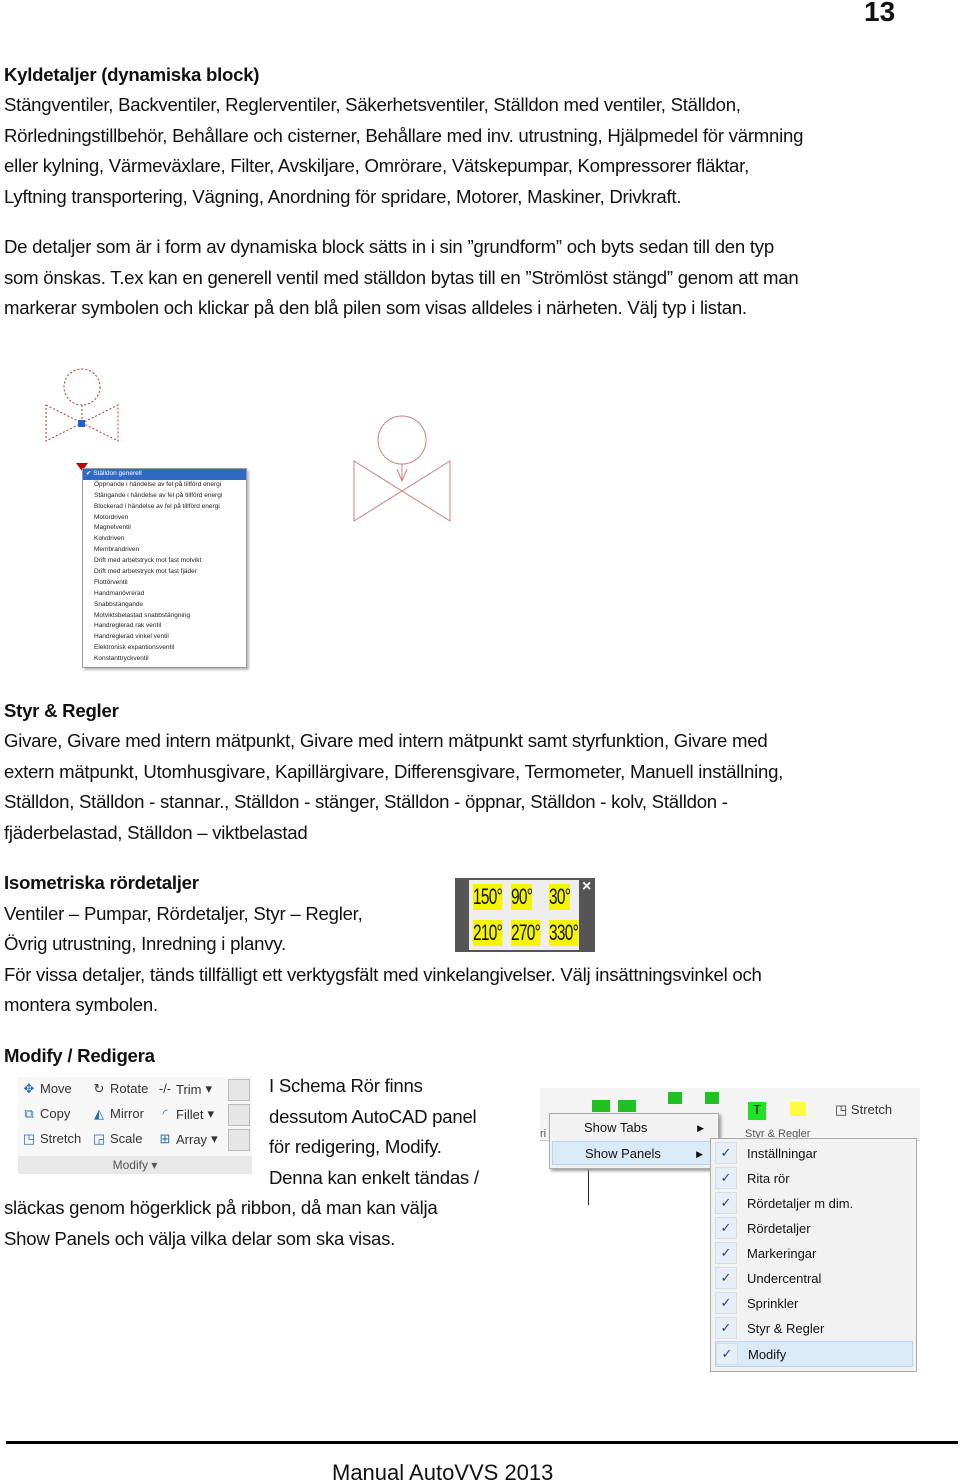 The height and width of the screenshot is (1484, 960). What do you see at coordinates (99, 1138) in the screenshot?
I see `scale-icon: ◲` at bounding box center [99, 1138].